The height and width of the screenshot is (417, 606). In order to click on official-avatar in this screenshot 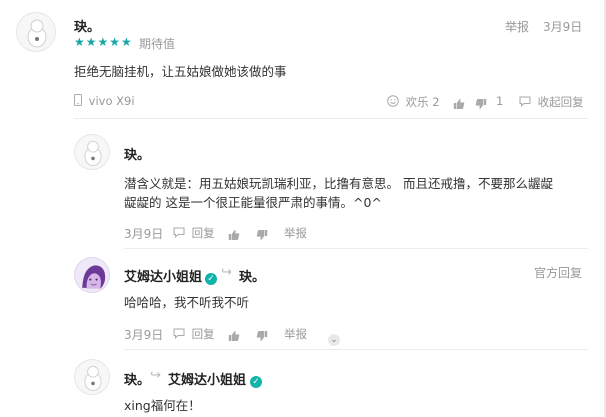, I will do `click(92, 275)`.